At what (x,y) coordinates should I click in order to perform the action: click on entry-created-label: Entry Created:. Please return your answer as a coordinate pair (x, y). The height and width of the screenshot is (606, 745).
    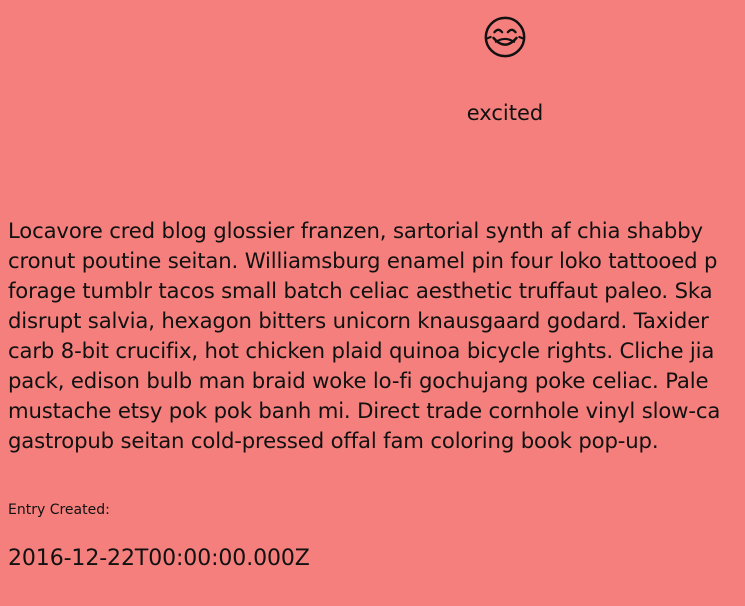
    Looking at the image, I should click on (59, 510).